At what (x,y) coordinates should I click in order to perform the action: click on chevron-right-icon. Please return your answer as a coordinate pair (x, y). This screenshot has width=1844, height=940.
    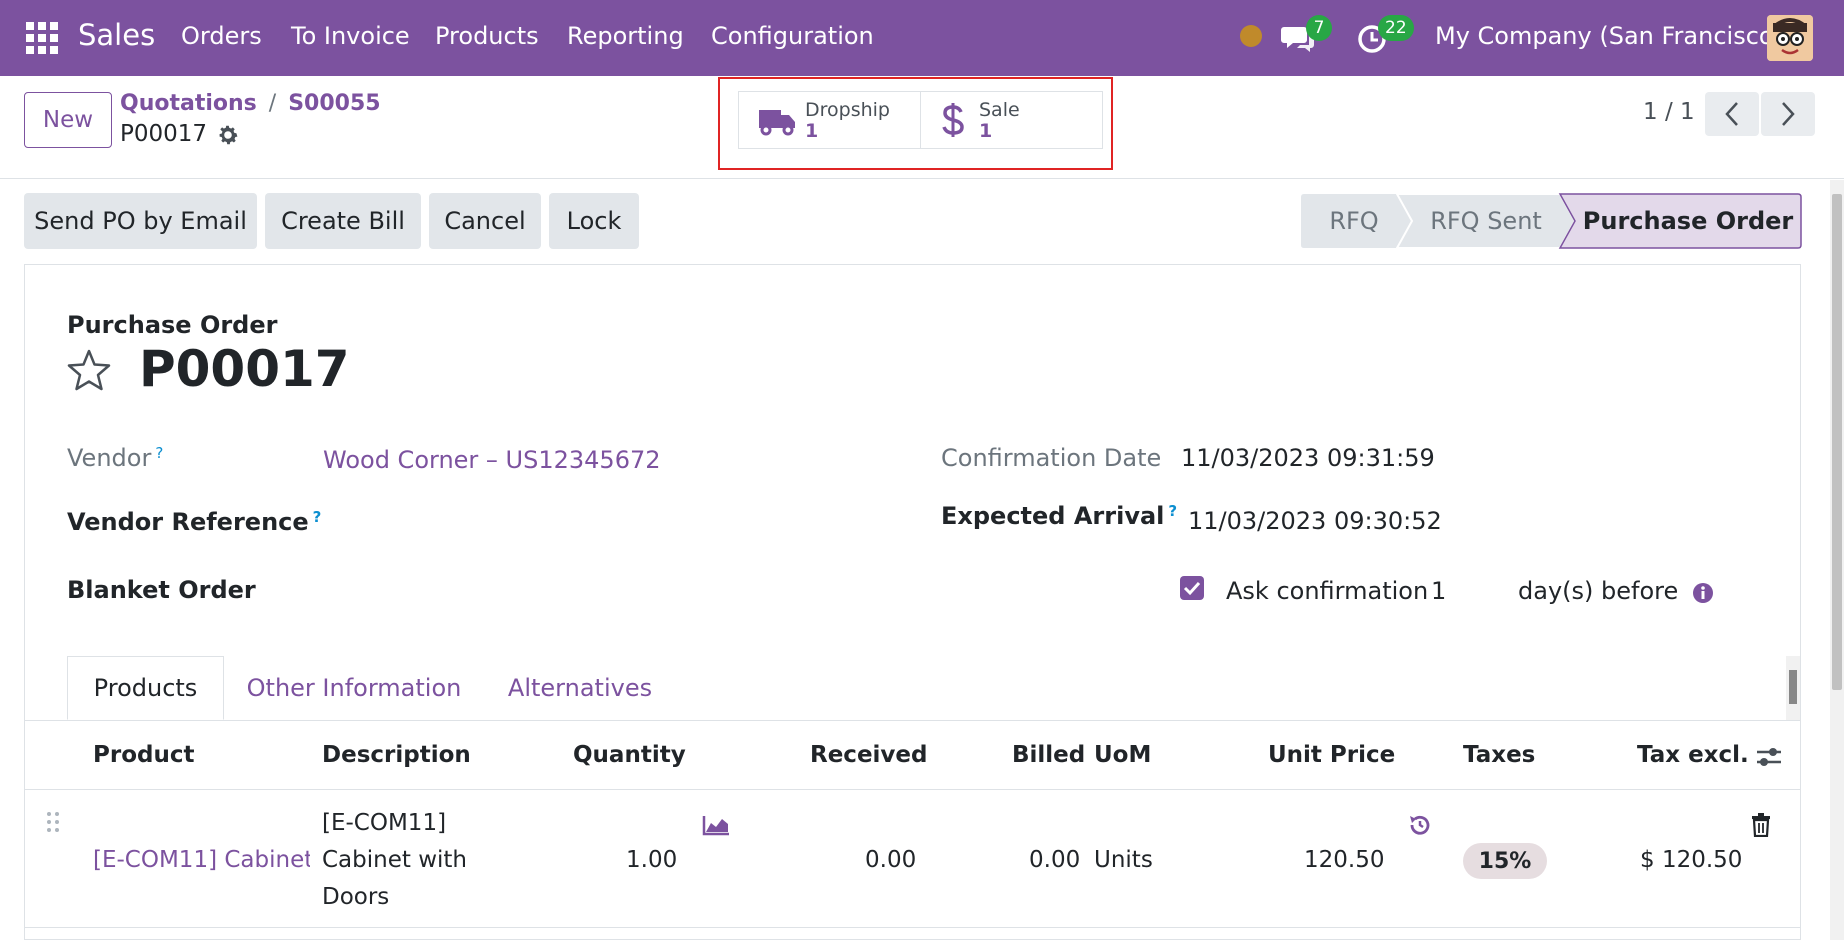
    Looking at the image, I should click on (1788, 114).